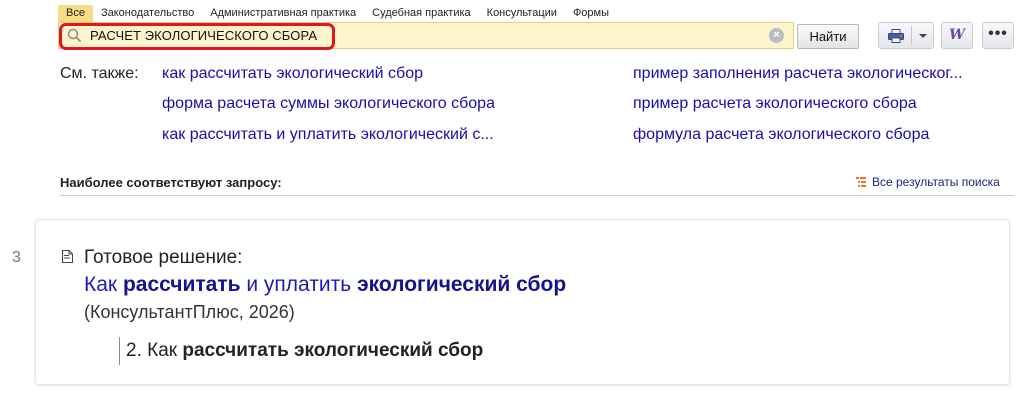 Image resolution: width=1024 pixels, height=397 pixels. Describe the element at coordinates (906, 35) in the screenshot. I see `print-button` at that location.